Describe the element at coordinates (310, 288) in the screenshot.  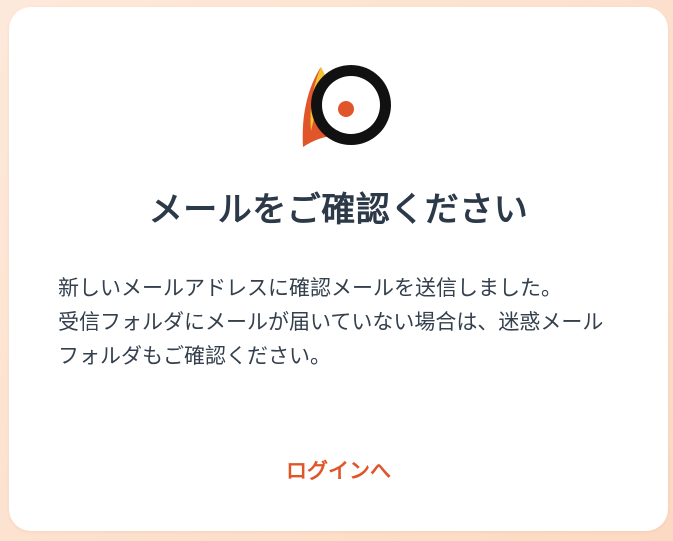
I see `message-line-sent: 新しいメールアドレスに確認メールを送信しました。` at that location.